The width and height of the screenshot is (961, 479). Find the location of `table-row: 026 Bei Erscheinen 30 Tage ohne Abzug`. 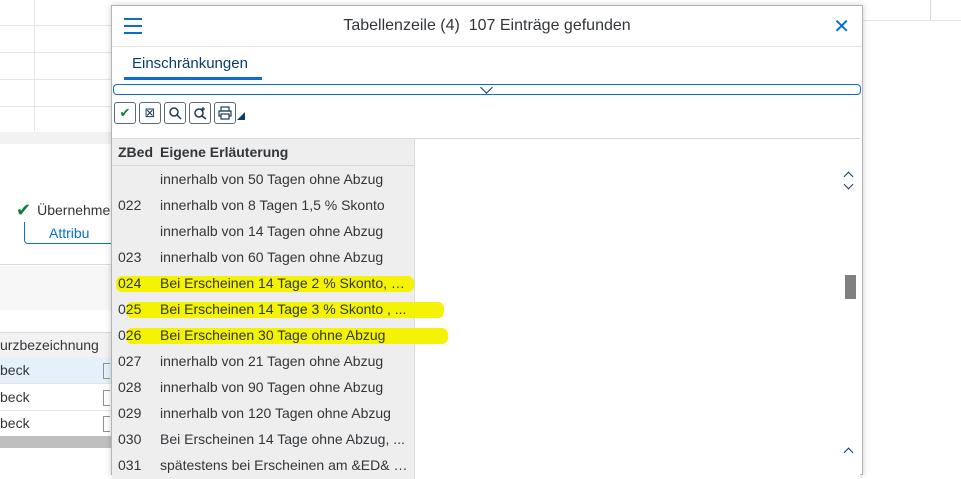

table-row: 026 Bei Erscheinen 30 Tage ohne Abzug is located at coordinates (280, 335).